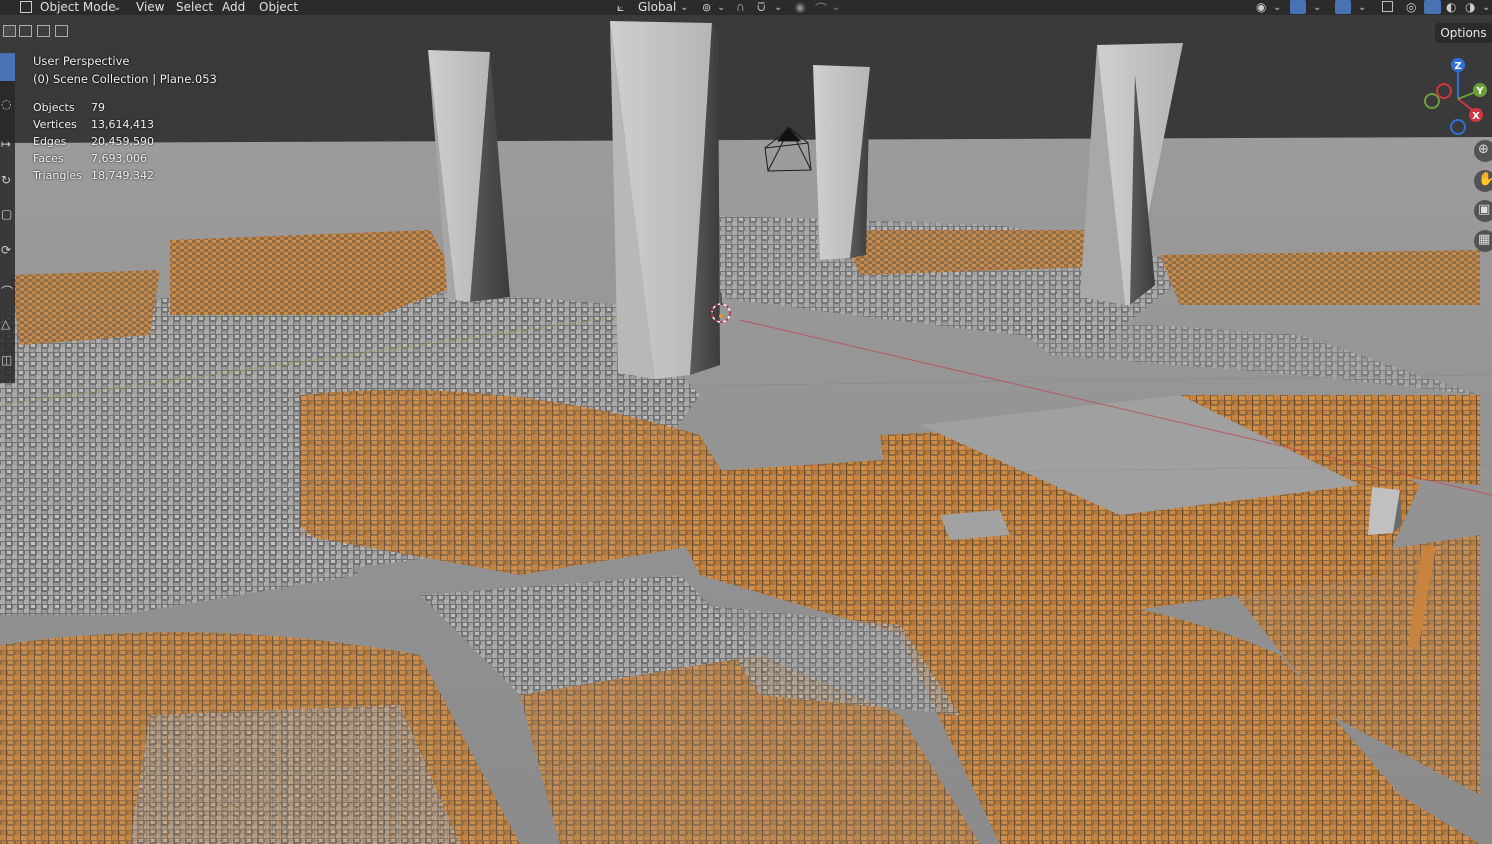 The width and height of the screenshot is (1492, 844). Describe the element at coordinates (657, 7) in the screenshot. I see `transform-orientation-dropdown: Global` at that location.